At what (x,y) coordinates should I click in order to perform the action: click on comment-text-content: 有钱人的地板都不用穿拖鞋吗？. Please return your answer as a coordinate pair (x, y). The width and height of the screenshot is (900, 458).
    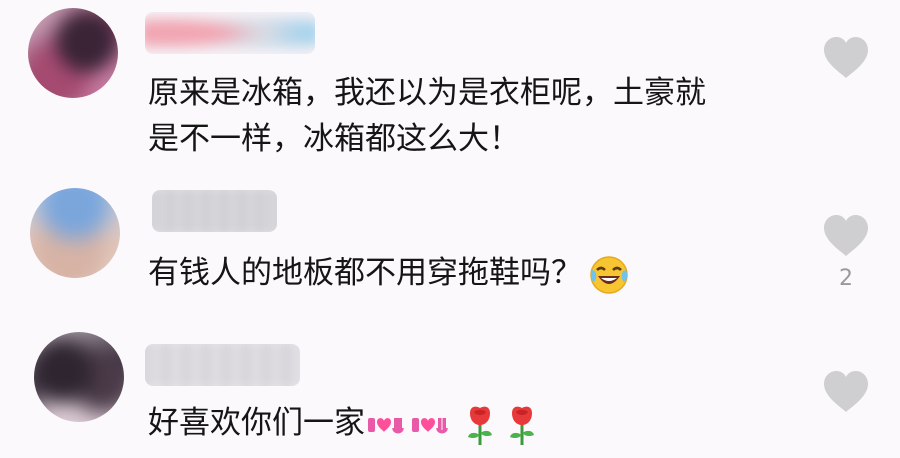
    Looking at the image, I should click on (365, 273).